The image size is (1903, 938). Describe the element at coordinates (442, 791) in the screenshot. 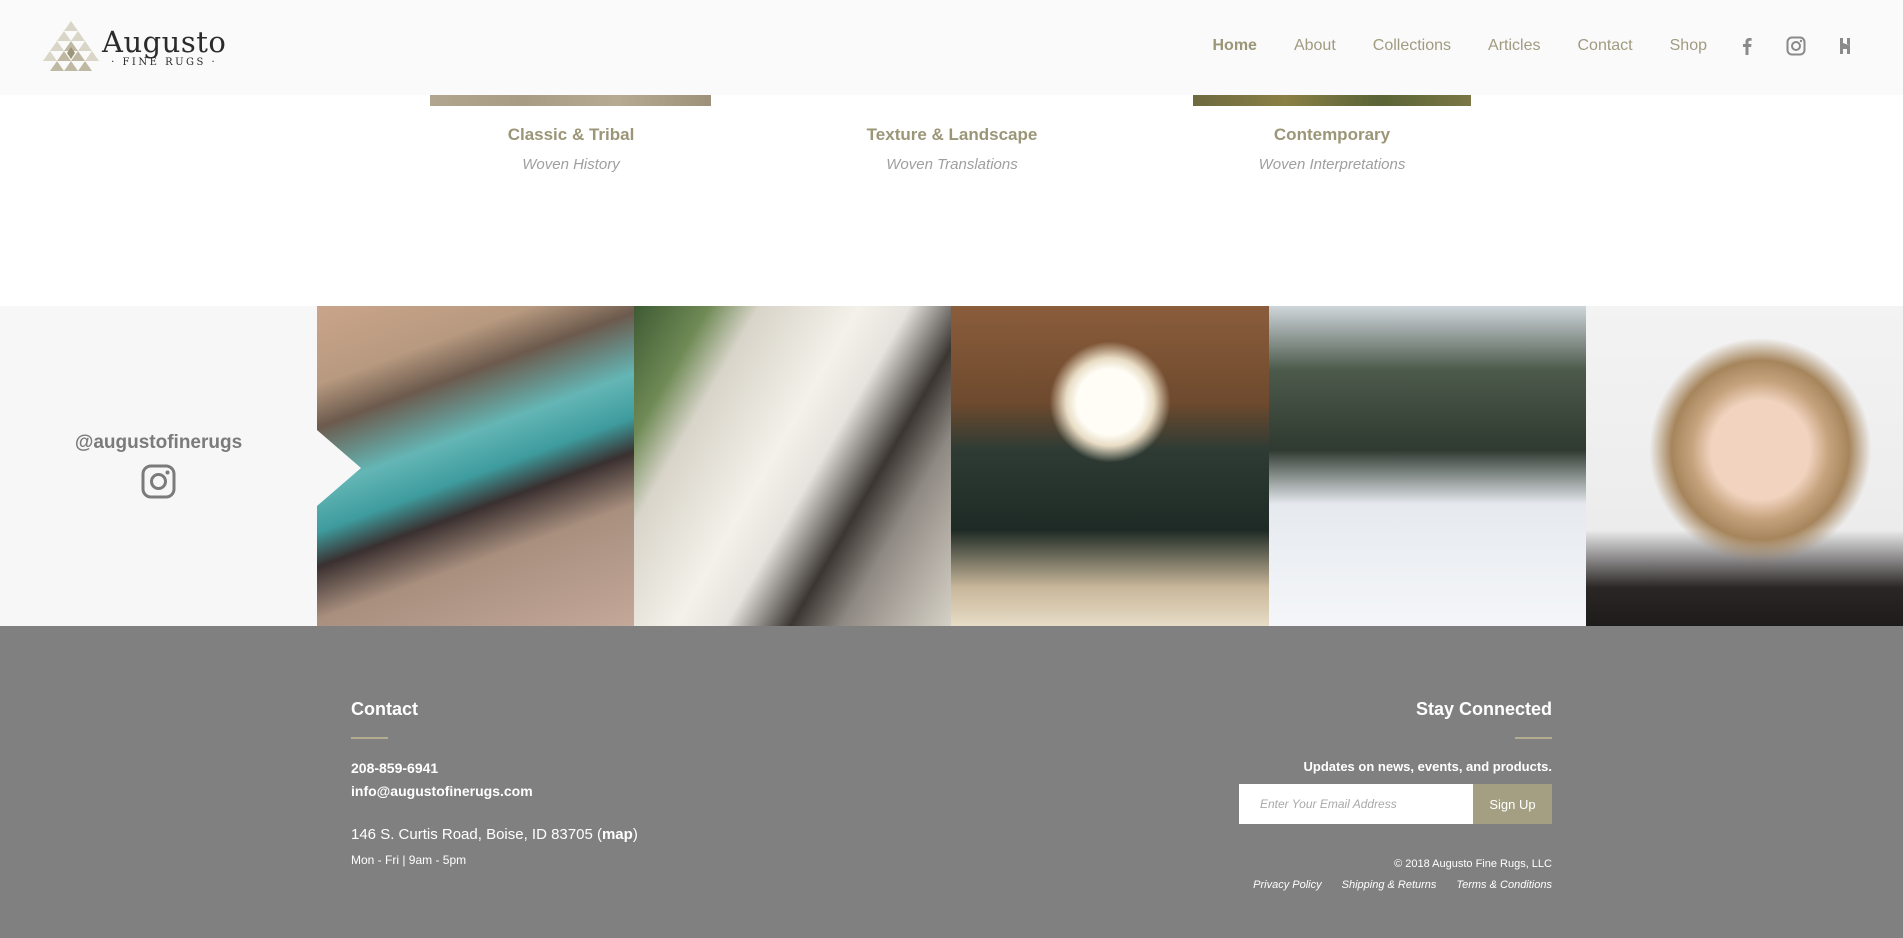

I see `footer-email: info@augustofinerugs.com` at that location.